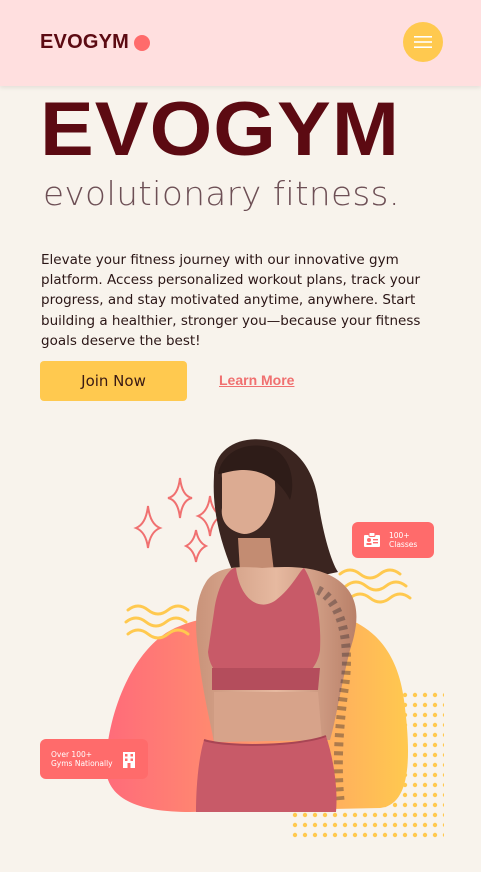 The height and width of the screenshot is (872, 481). I want to click on gyms-badge: Over 100+ Gyms Nationally, so click(94, 759).